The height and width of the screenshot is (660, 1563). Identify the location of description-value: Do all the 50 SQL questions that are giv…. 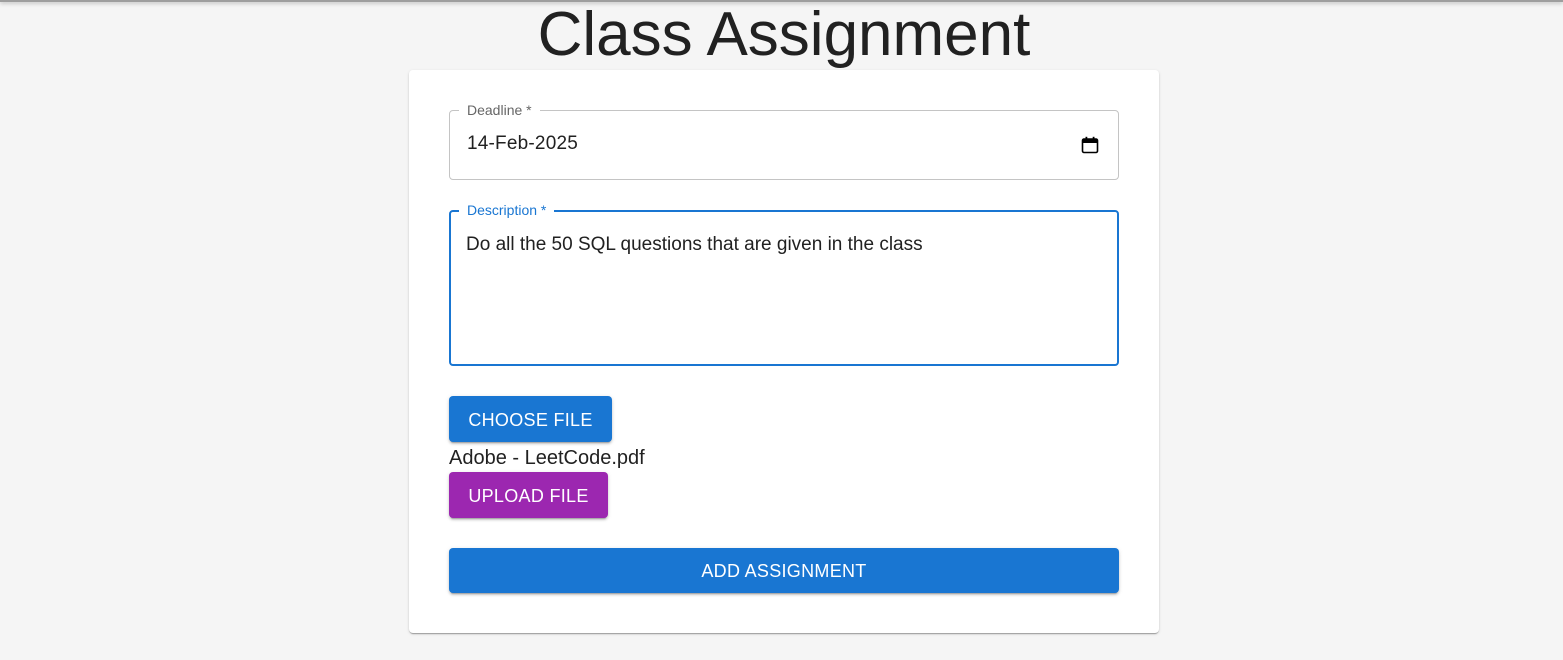
(694, 245).